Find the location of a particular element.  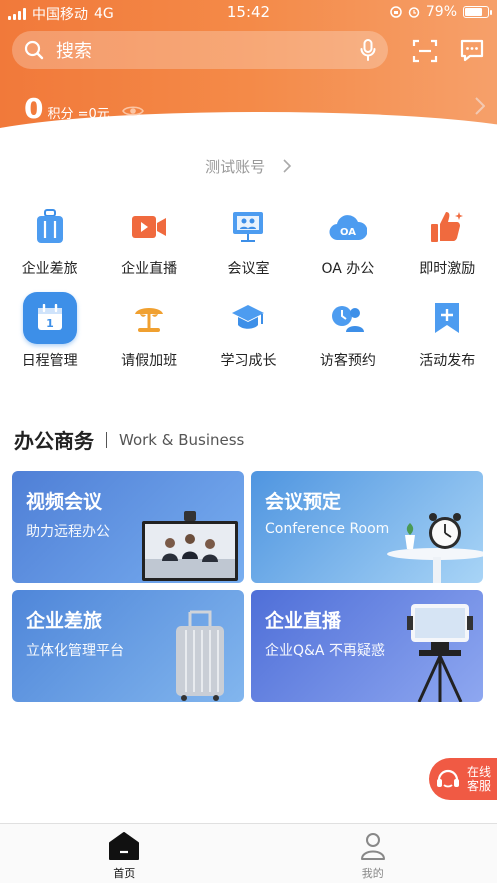

account-switch: 测试账号 is located at coordinates (248, 166).